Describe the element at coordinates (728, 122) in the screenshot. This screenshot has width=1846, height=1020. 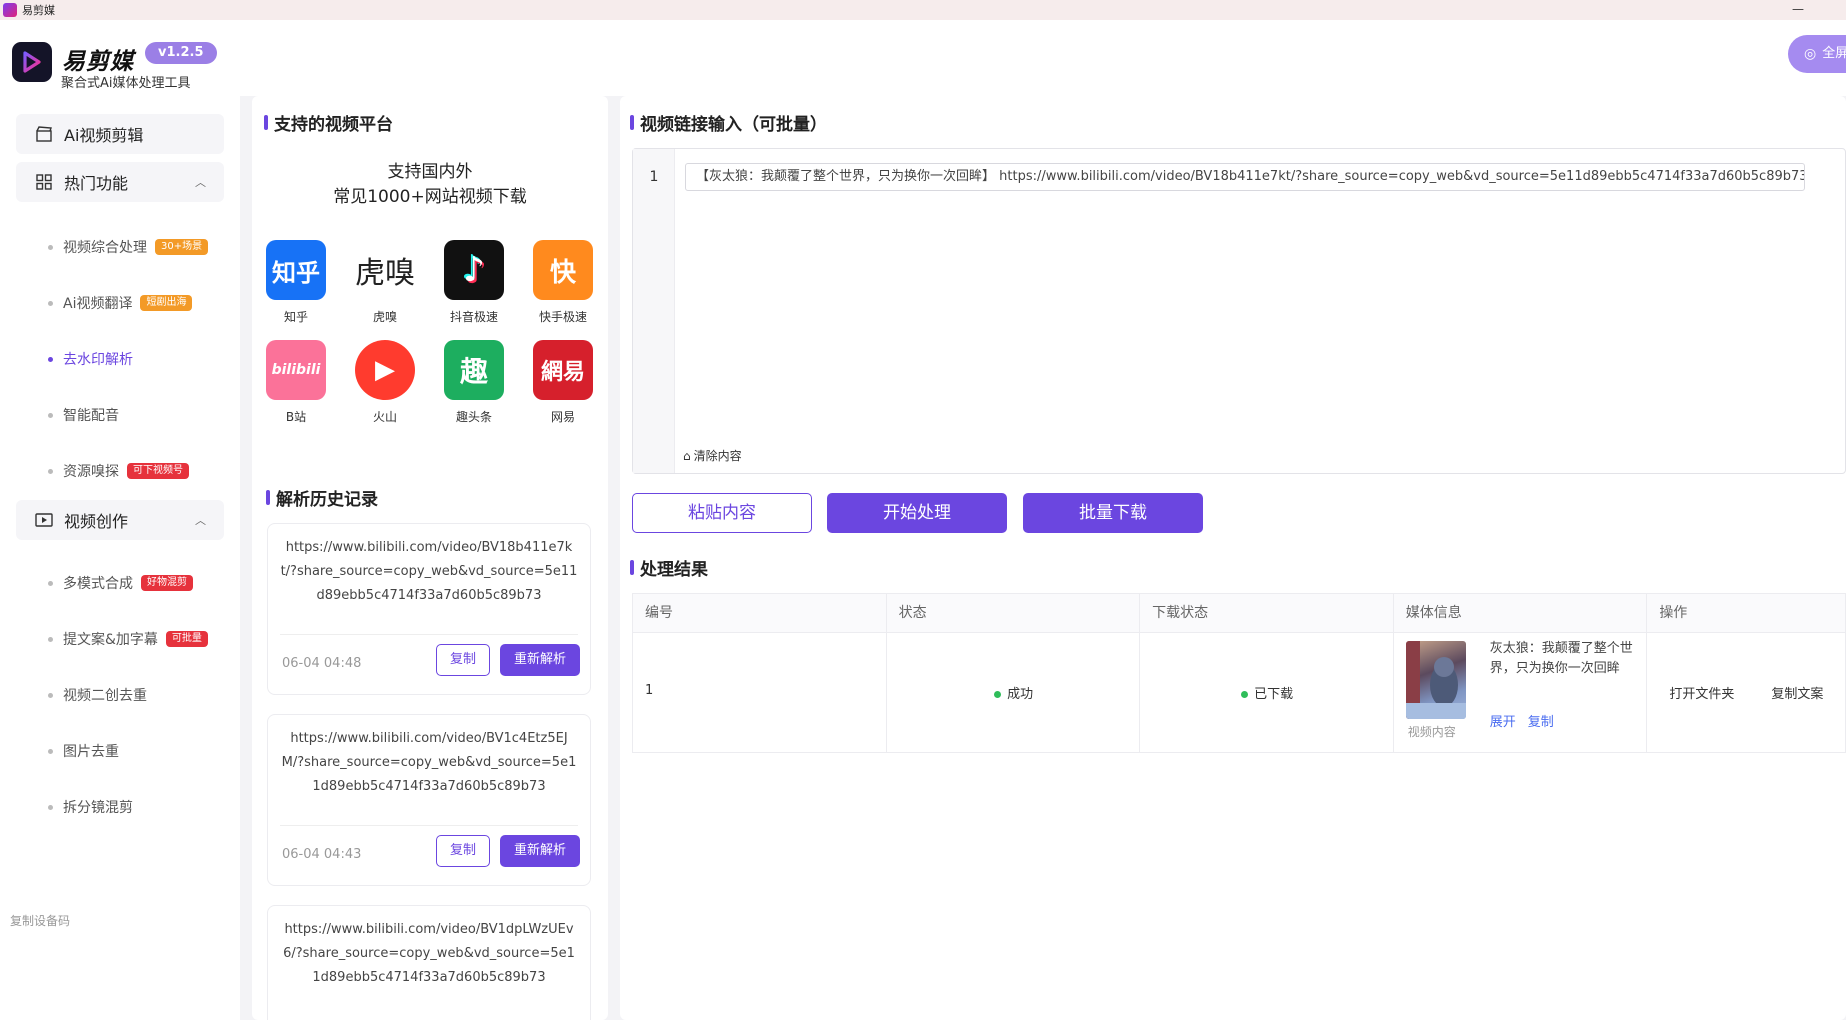
I see `input-section-title: 视频链接输入（可批量）` at that location.